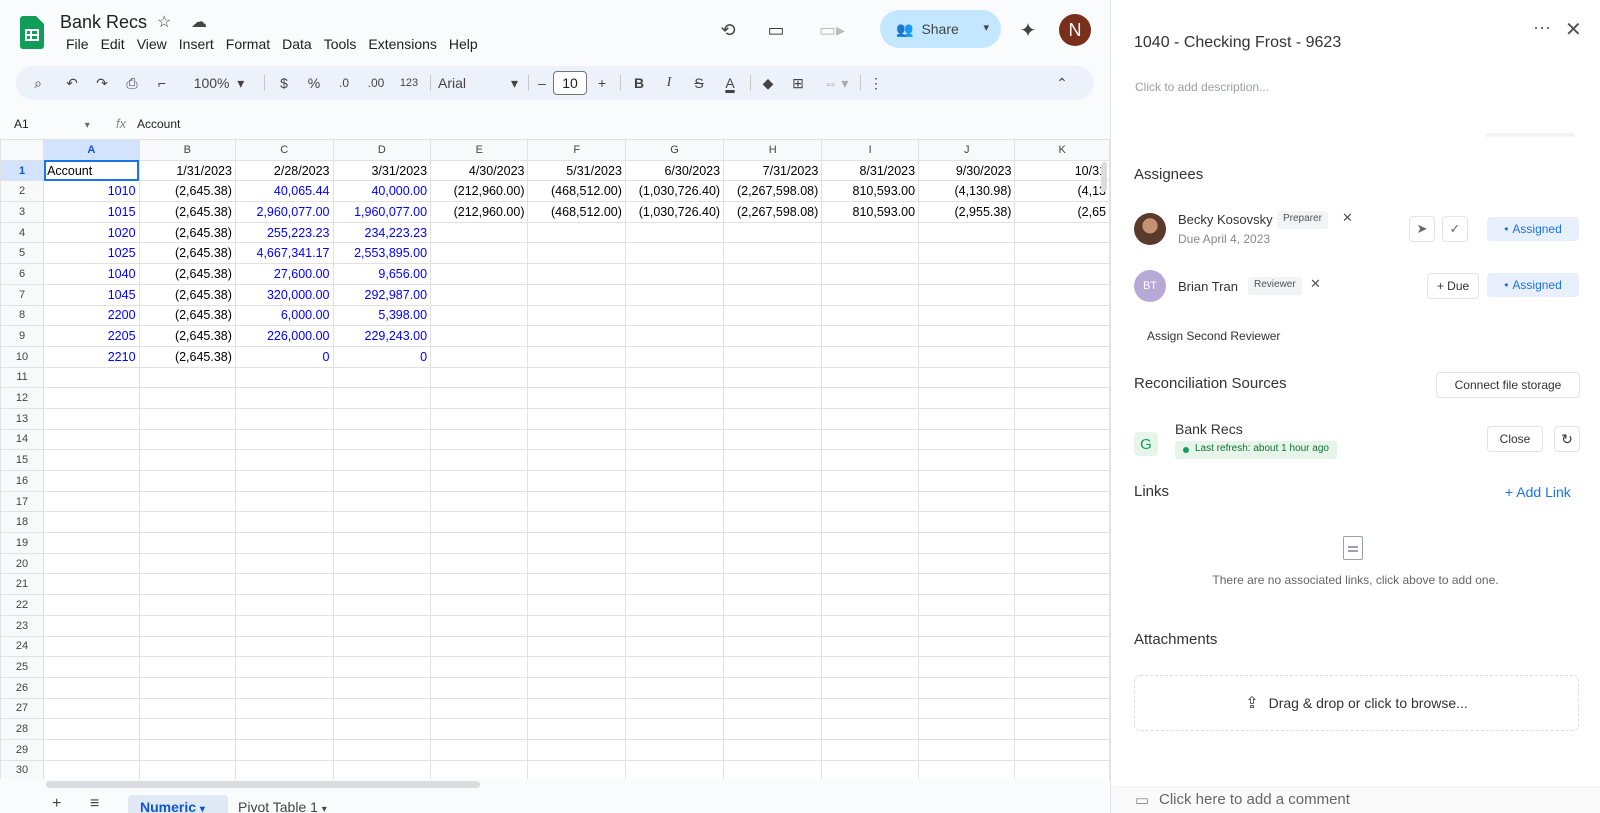 This screenshot has height=813, width=1600. I want to click on cloud-status-icon: ☁, so click(199, 22).